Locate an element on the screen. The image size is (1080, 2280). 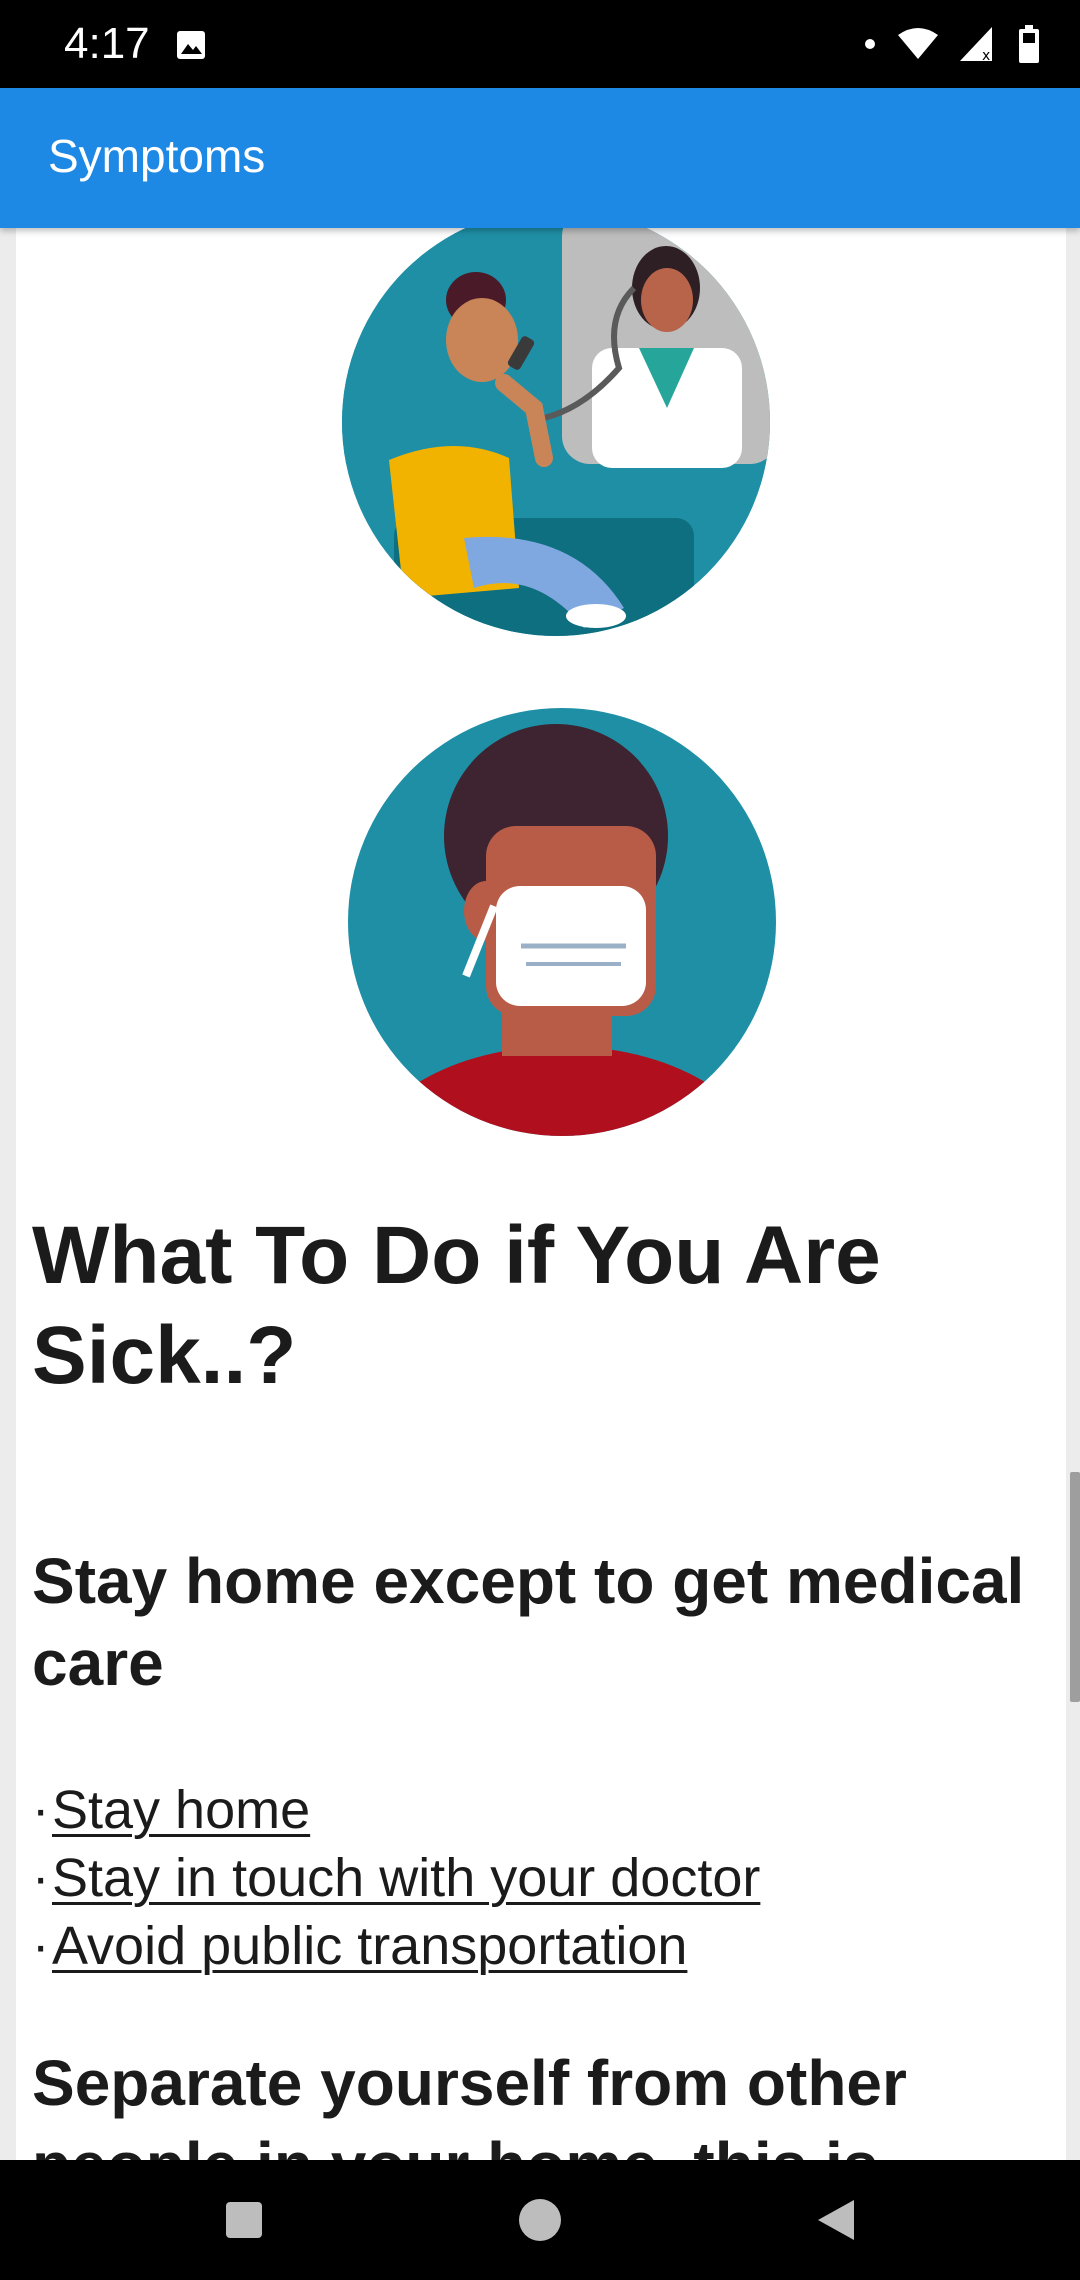
recents-button is located at coordinates (244, 2220).